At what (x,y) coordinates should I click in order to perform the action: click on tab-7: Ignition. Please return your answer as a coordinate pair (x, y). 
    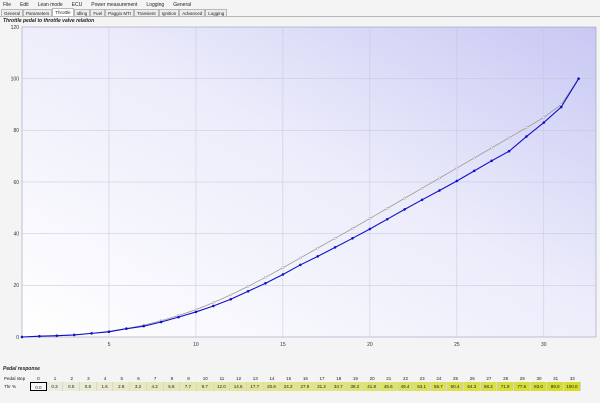
    Looking at the image, I should click on (169, 12).